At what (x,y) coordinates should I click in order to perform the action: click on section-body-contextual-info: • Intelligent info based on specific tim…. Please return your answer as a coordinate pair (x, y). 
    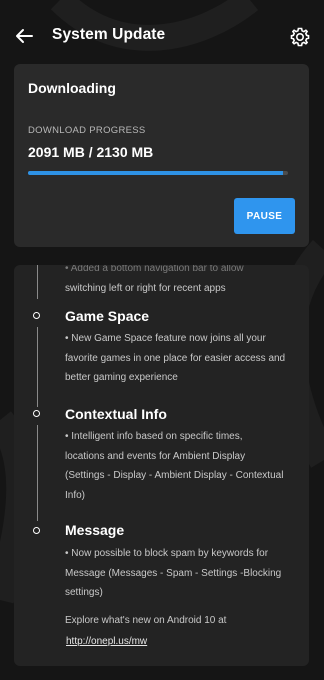
    Looking at the image, I should click on (181, 466).